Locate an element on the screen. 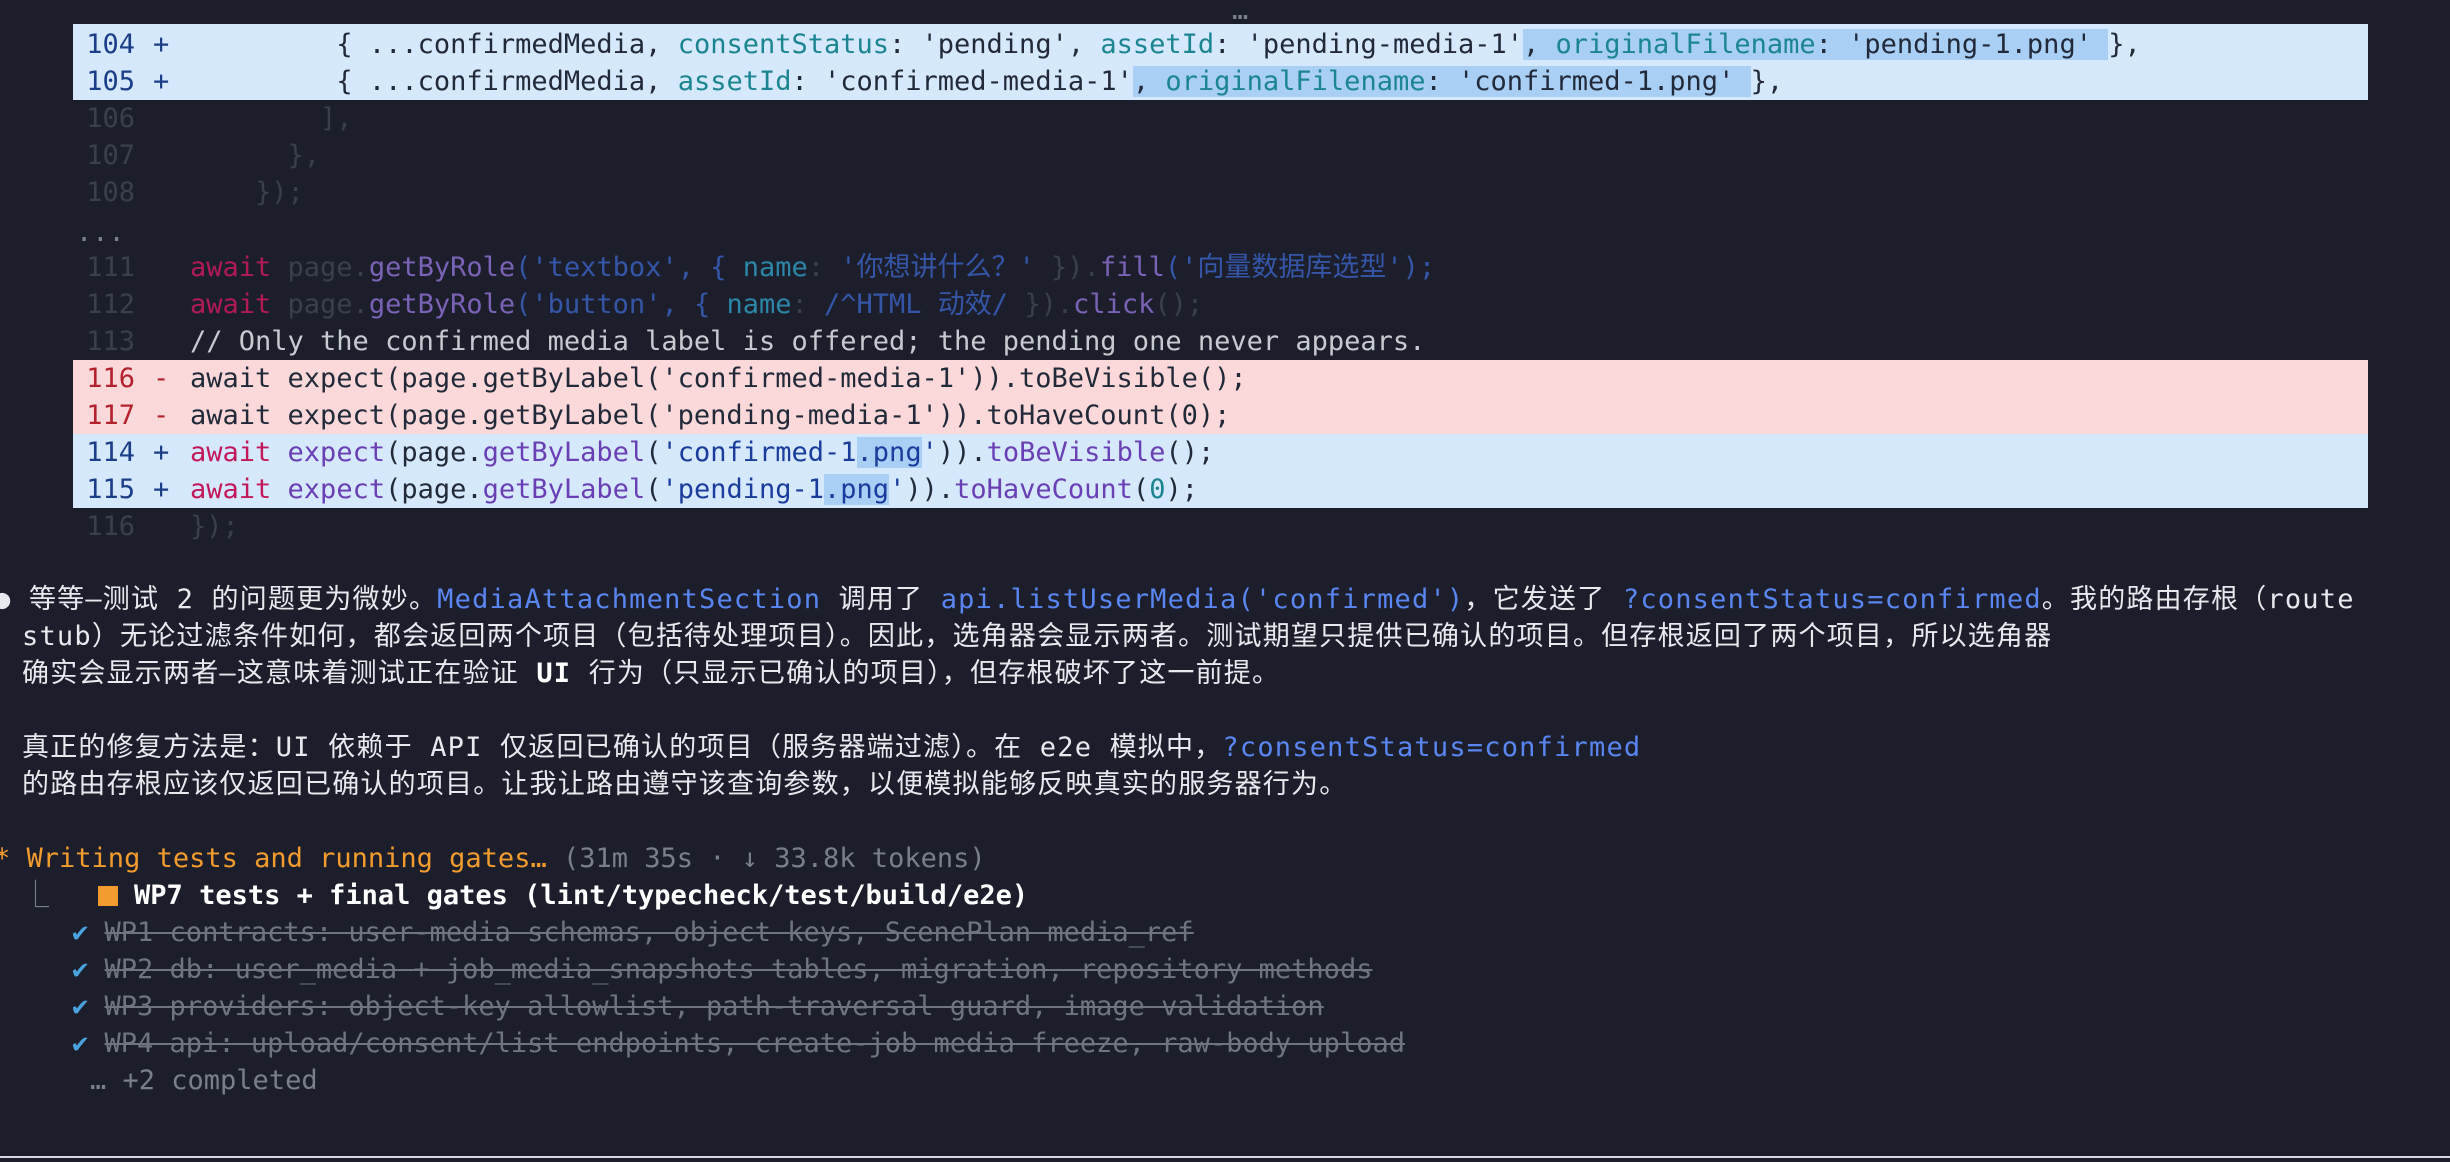 The height and width of the screenshot is (1162, 2450). code-token: '你想讲什么？' is located at coordinates (937, 267).